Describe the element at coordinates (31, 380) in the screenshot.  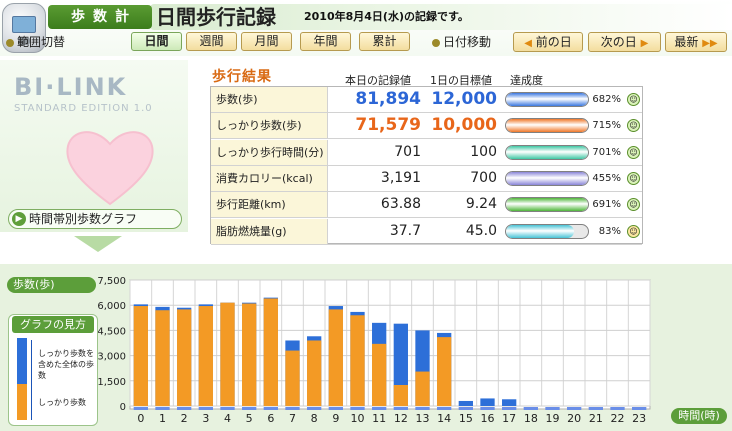
I see `legend-bracket` at that location.